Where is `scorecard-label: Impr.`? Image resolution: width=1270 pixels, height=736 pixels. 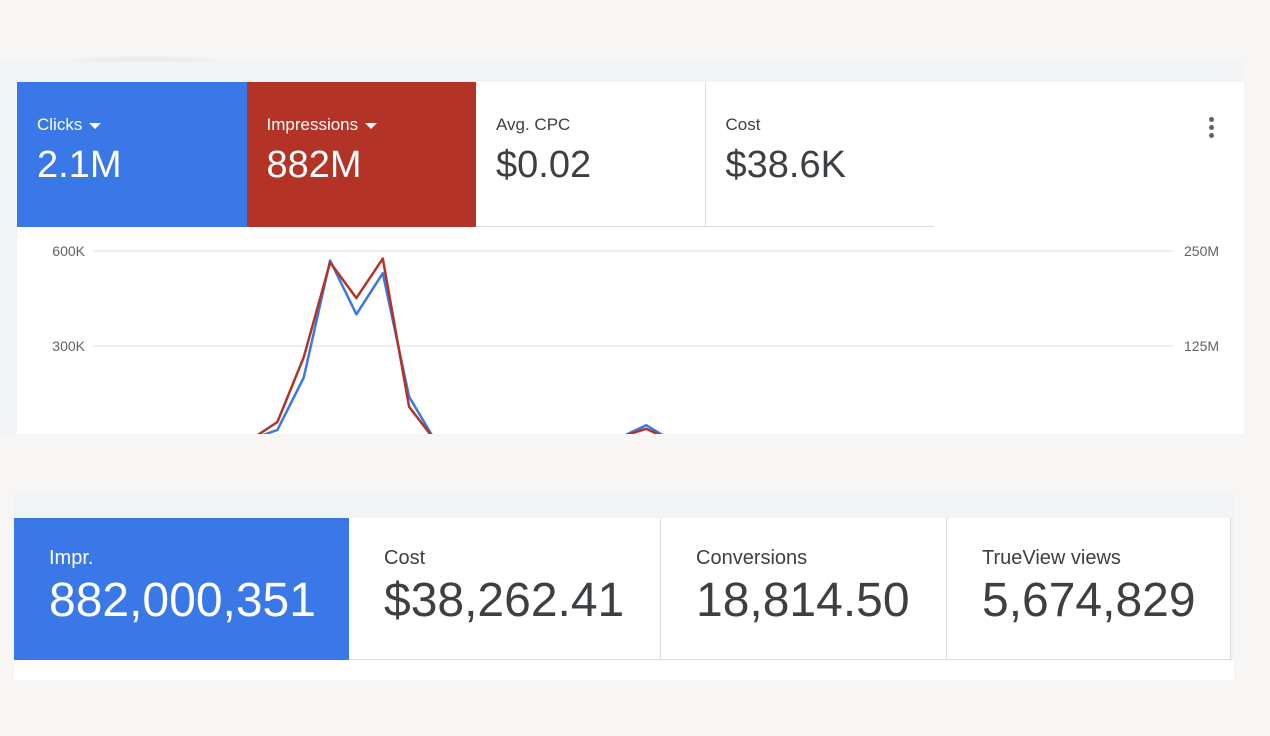 scorecard-label: Impr. is located at coordinates (71, 558).